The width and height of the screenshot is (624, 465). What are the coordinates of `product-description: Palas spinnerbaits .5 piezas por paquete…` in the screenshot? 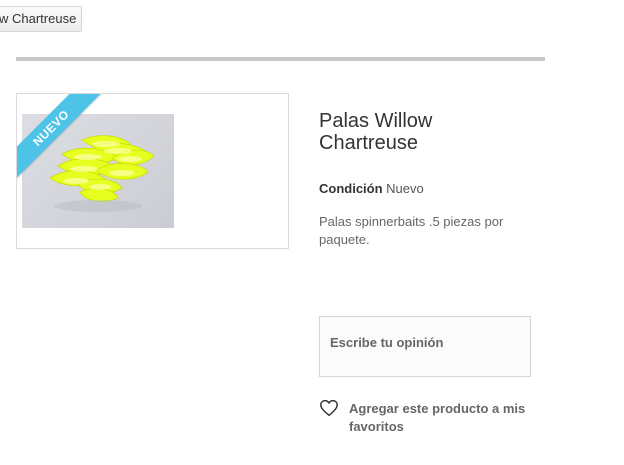 It's located at (411, 230).